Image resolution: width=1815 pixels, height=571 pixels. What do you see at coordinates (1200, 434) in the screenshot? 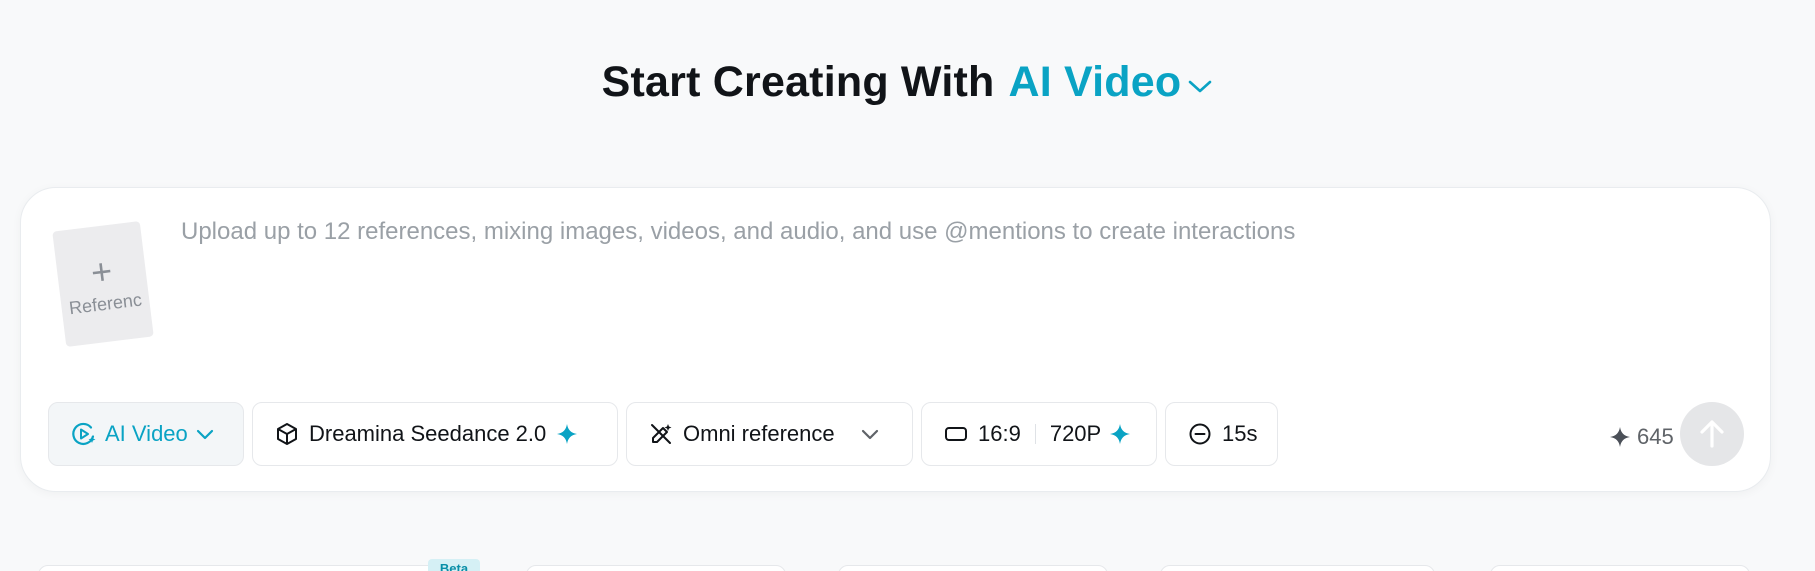
I see `timer-icon` at bounding box center [1200, 434].